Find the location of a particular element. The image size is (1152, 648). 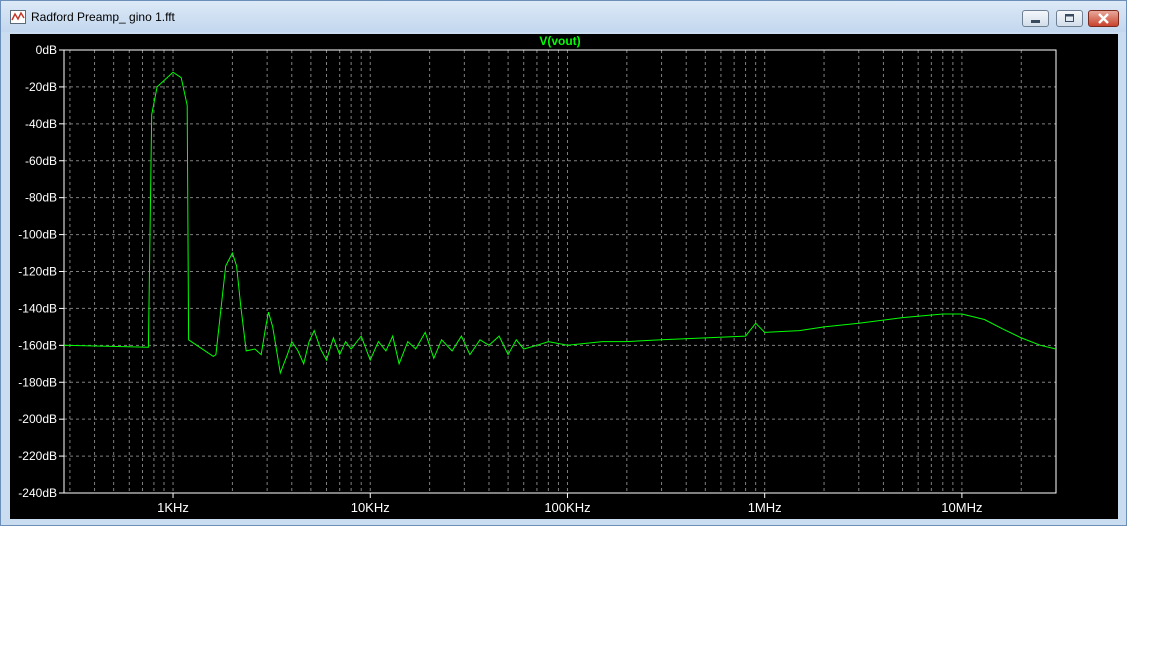

chart-title: V(vout) is located at coordinates (559, 41).